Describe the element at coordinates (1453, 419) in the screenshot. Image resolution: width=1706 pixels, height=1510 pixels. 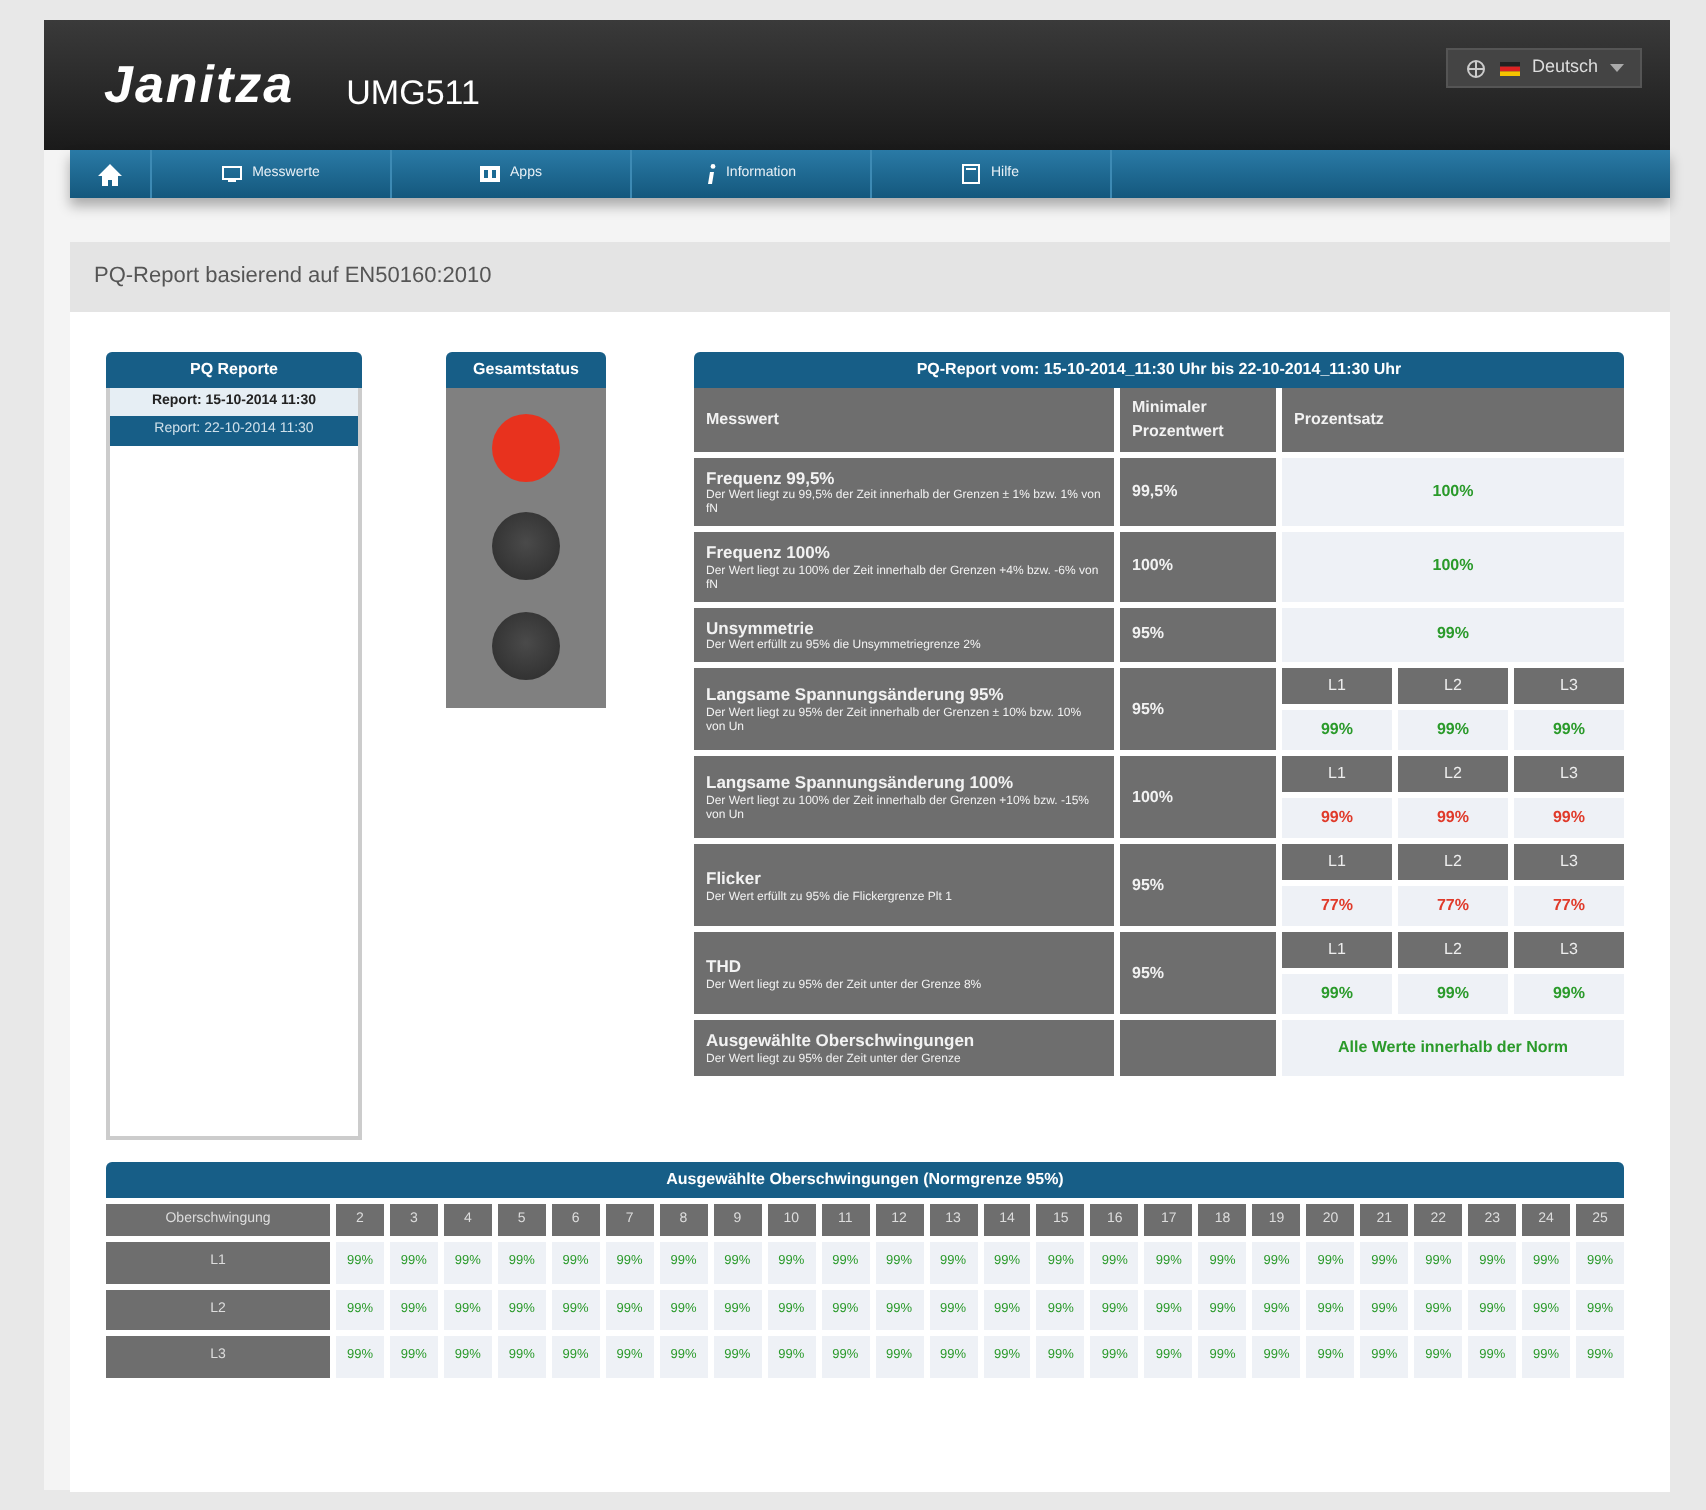
I see `column-header: Prozentsatz` at that location.